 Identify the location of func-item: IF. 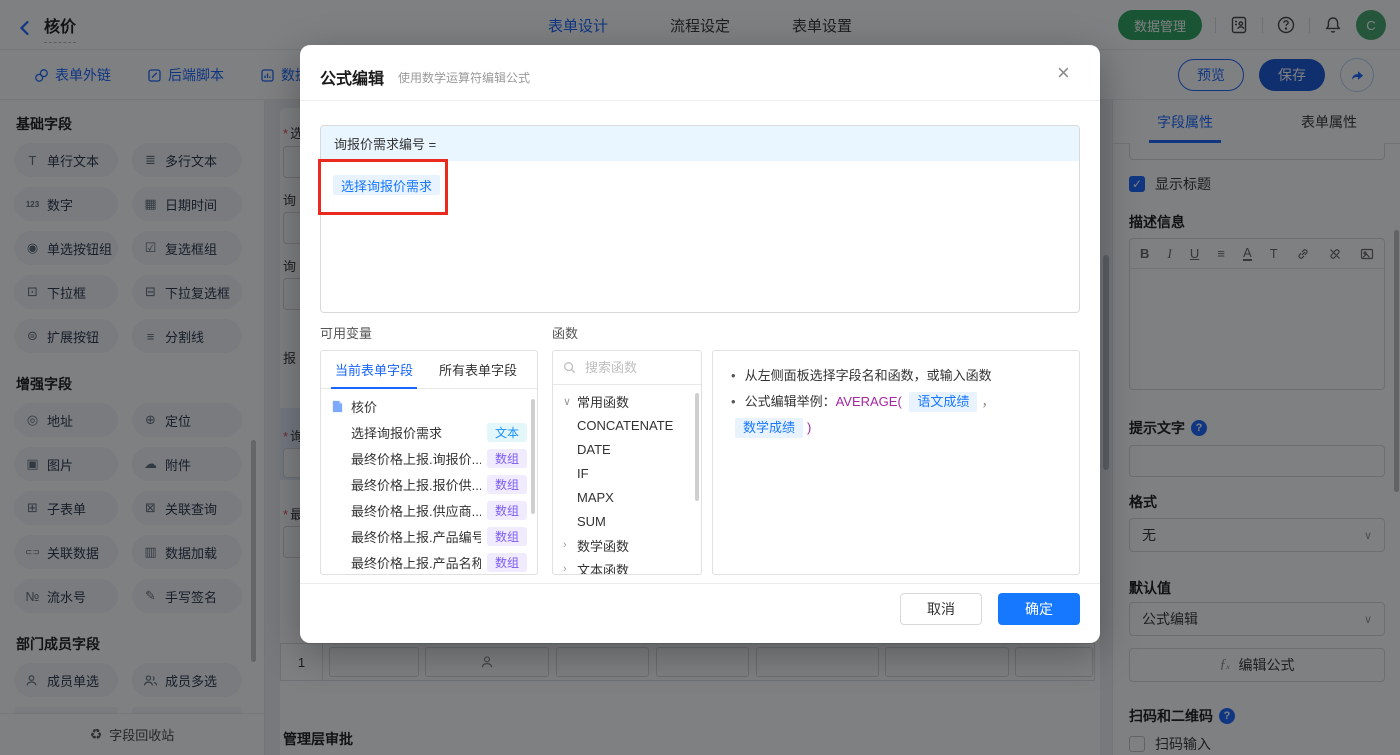
(627, 473).